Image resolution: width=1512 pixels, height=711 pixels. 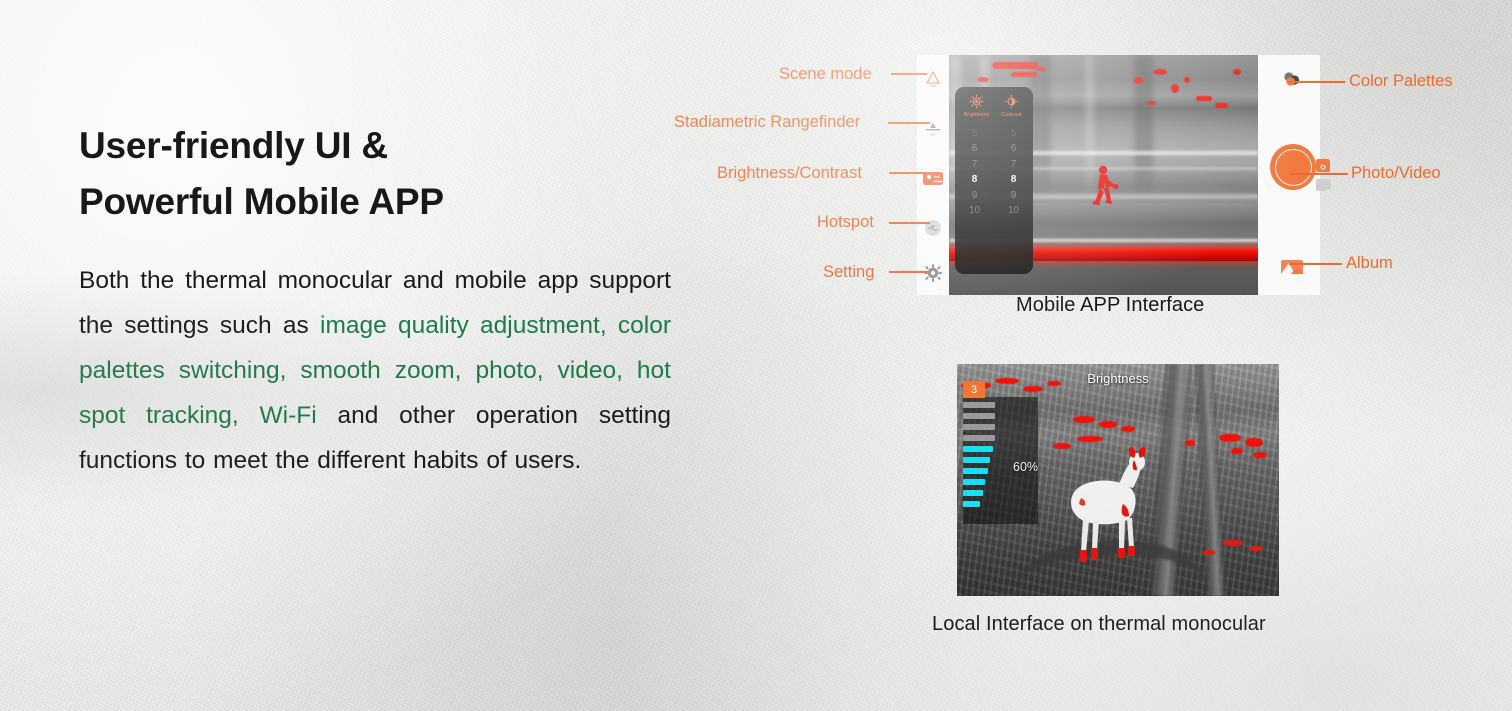 I want to click on thermal-deer, so click(x=1106, y=508).